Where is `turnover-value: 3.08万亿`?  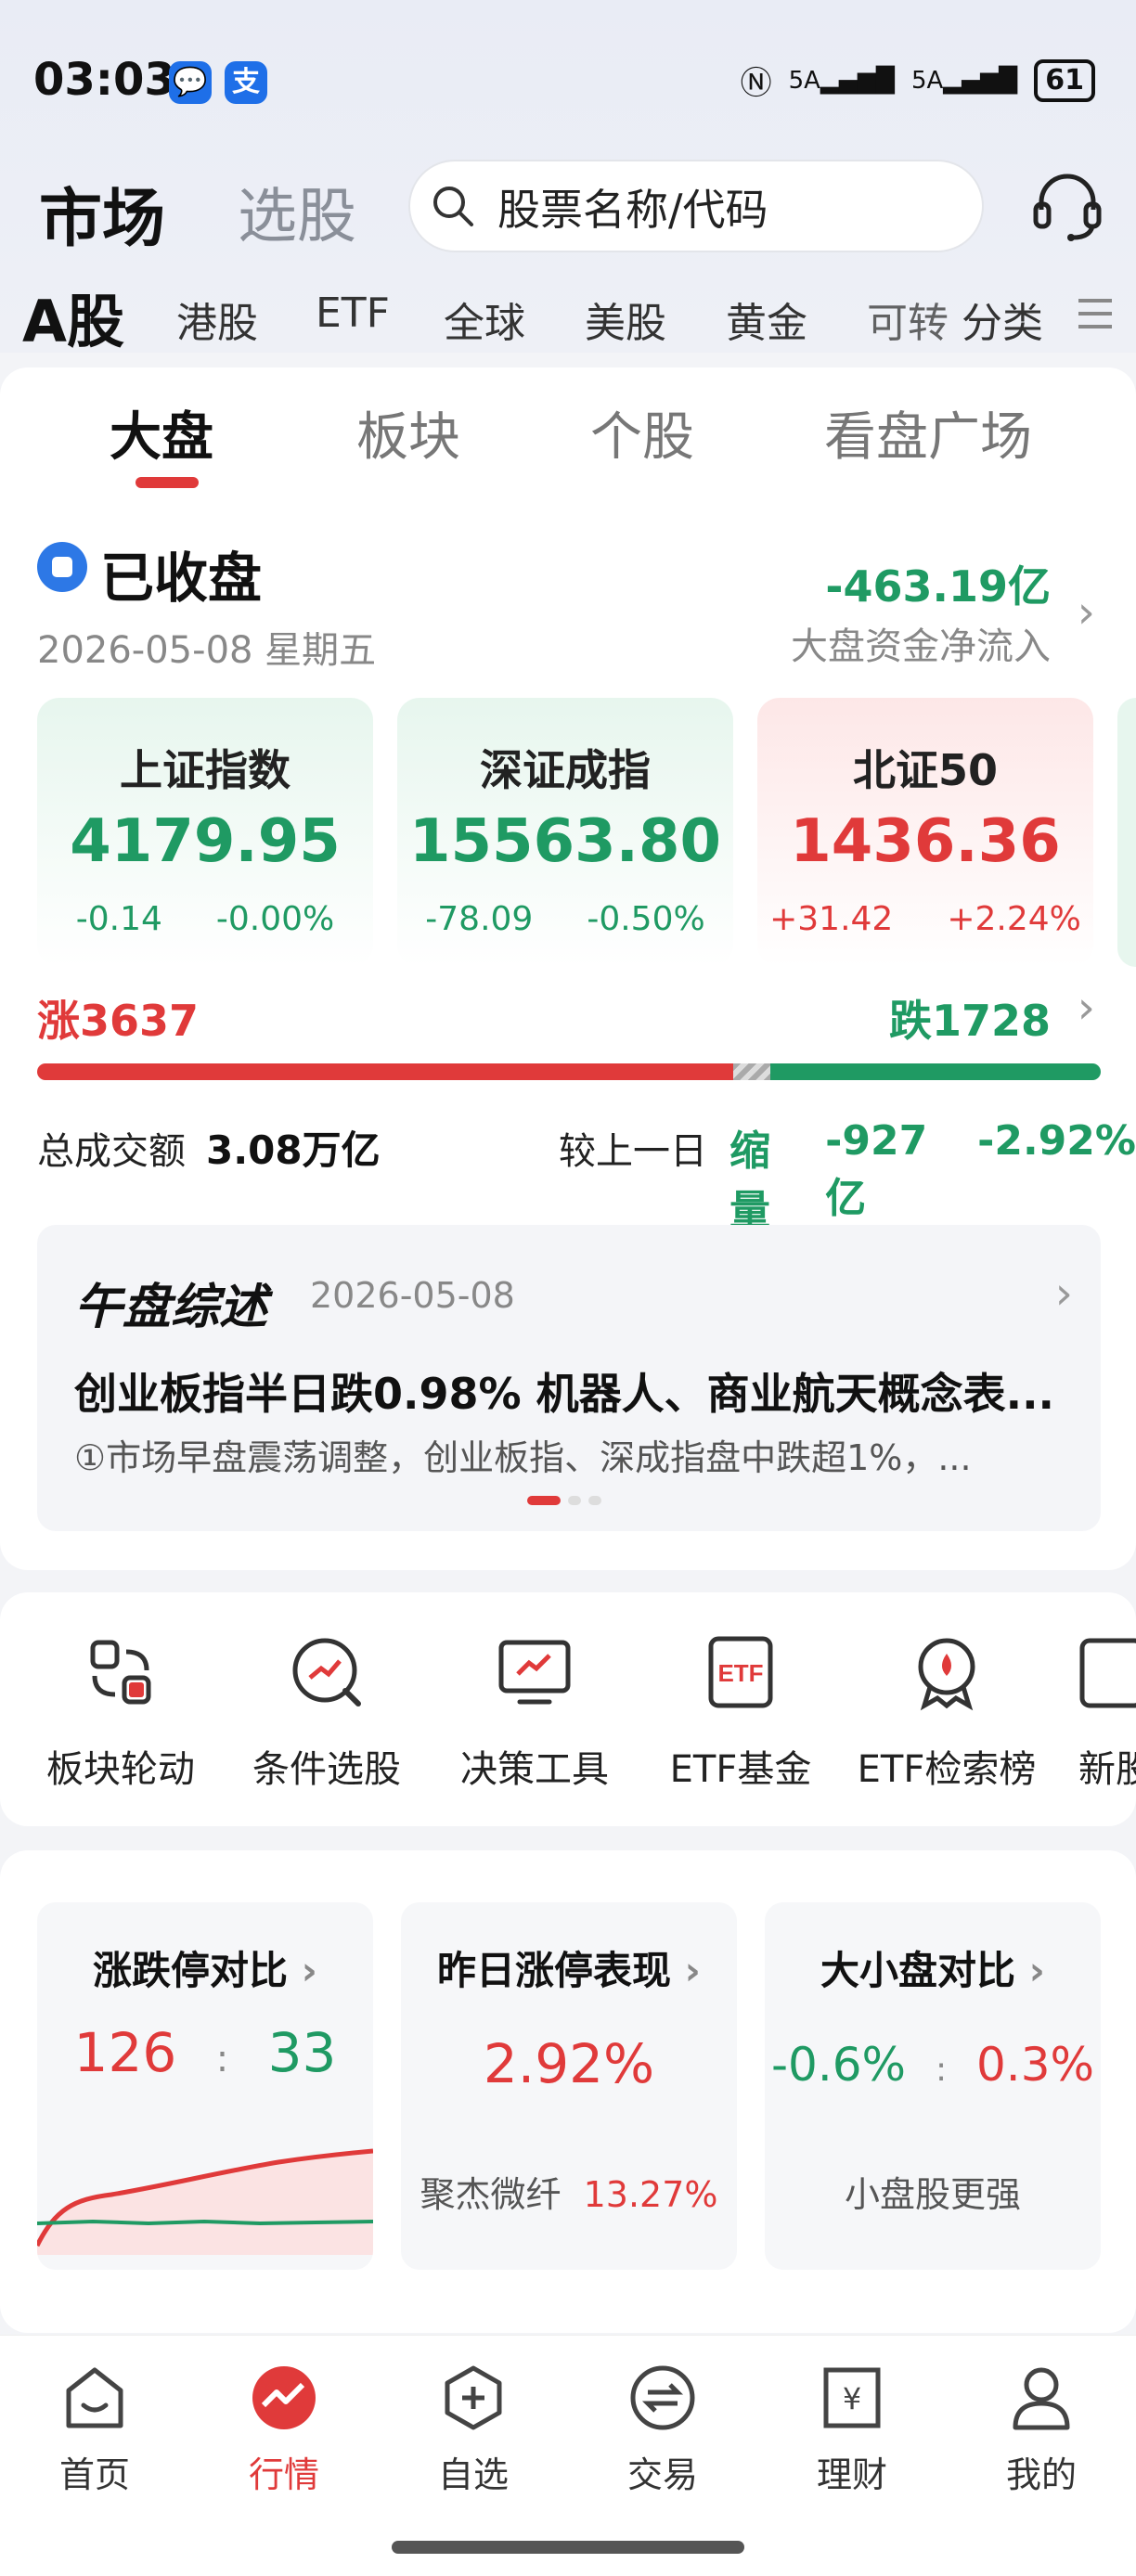
turnover-value: 3.08万亿 is located at coordinates (293, 1150).